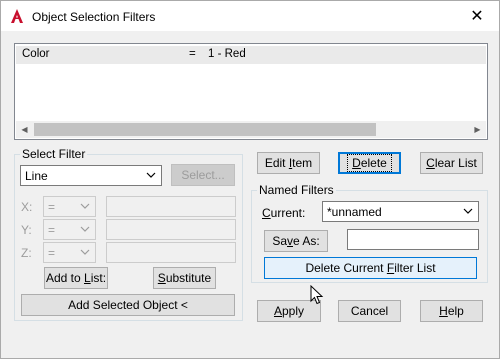 The height and width of the screenshot is (359, 500). What do you see at coordinates (354, 212) in the screenshot?
I see `current-filter-value: *unnamed` at bounding box center [354, 212].